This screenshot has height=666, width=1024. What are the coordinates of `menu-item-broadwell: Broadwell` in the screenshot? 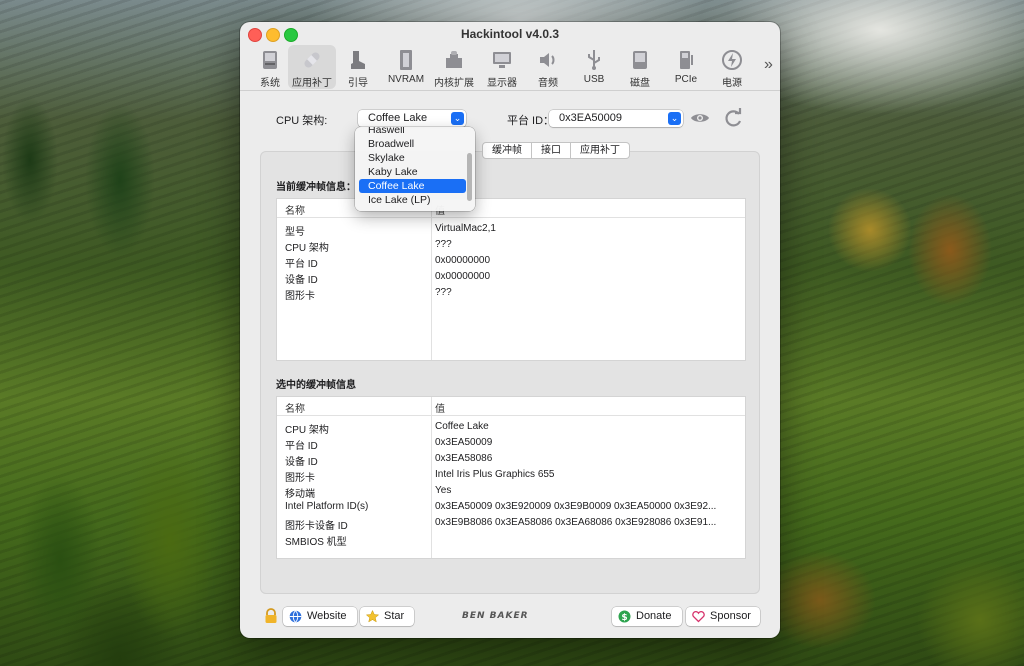 It's located at (412, 144).